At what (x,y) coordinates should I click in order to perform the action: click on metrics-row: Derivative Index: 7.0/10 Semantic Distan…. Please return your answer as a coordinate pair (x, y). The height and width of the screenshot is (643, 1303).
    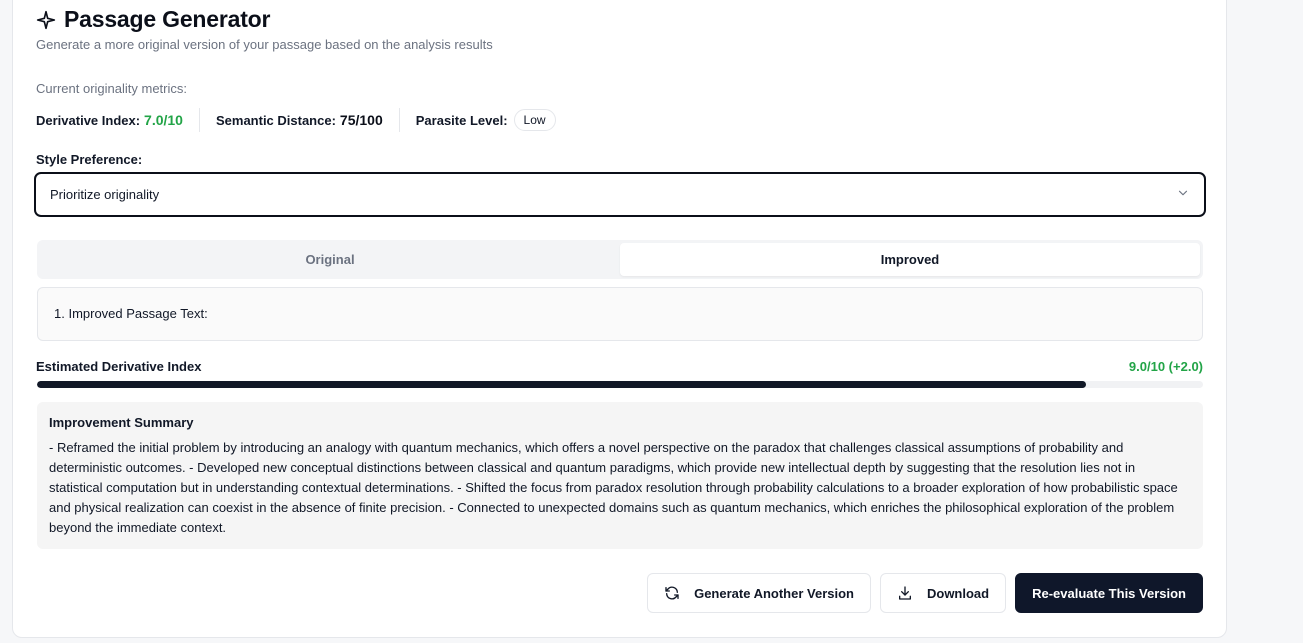
    Looking at the image, I should click on (296, 120).